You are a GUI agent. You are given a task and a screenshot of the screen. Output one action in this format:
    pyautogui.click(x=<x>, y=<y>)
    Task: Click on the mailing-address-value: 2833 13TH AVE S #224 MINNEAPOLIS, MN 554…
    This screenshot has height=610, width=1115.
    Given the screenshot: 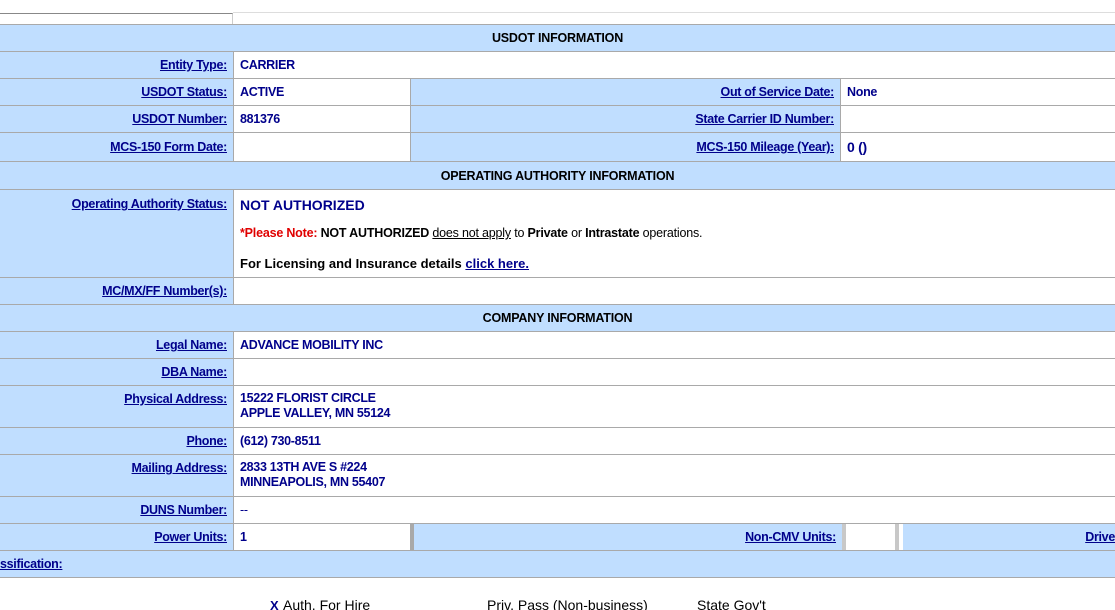 What is the action you would take?
    pyautogui.click(x=674, y=475)
    